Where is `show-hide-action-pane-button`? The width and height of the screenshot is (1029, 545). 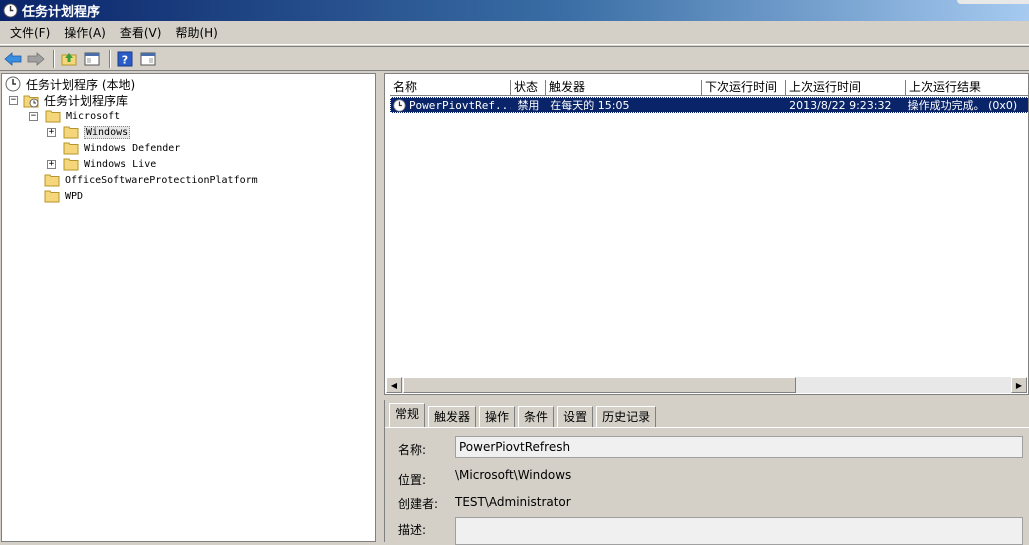 show-hide-action-pane-button is located at coordinates (148, 59).